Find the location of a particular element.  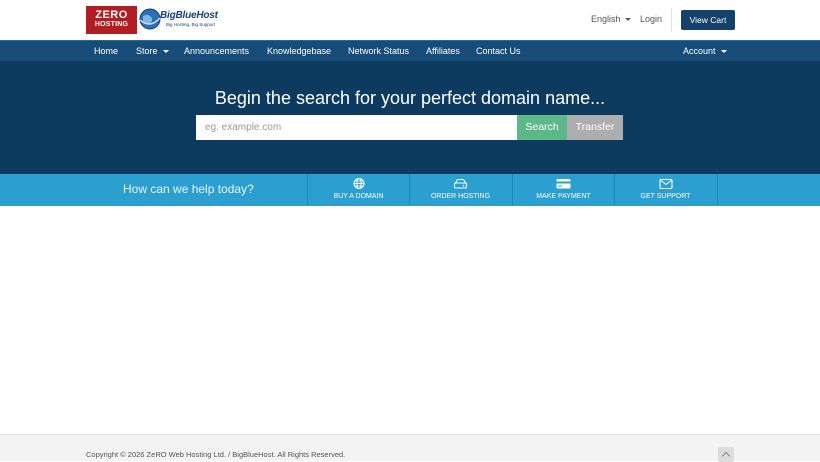

envelope-icon is located at coordinates (666, 183).